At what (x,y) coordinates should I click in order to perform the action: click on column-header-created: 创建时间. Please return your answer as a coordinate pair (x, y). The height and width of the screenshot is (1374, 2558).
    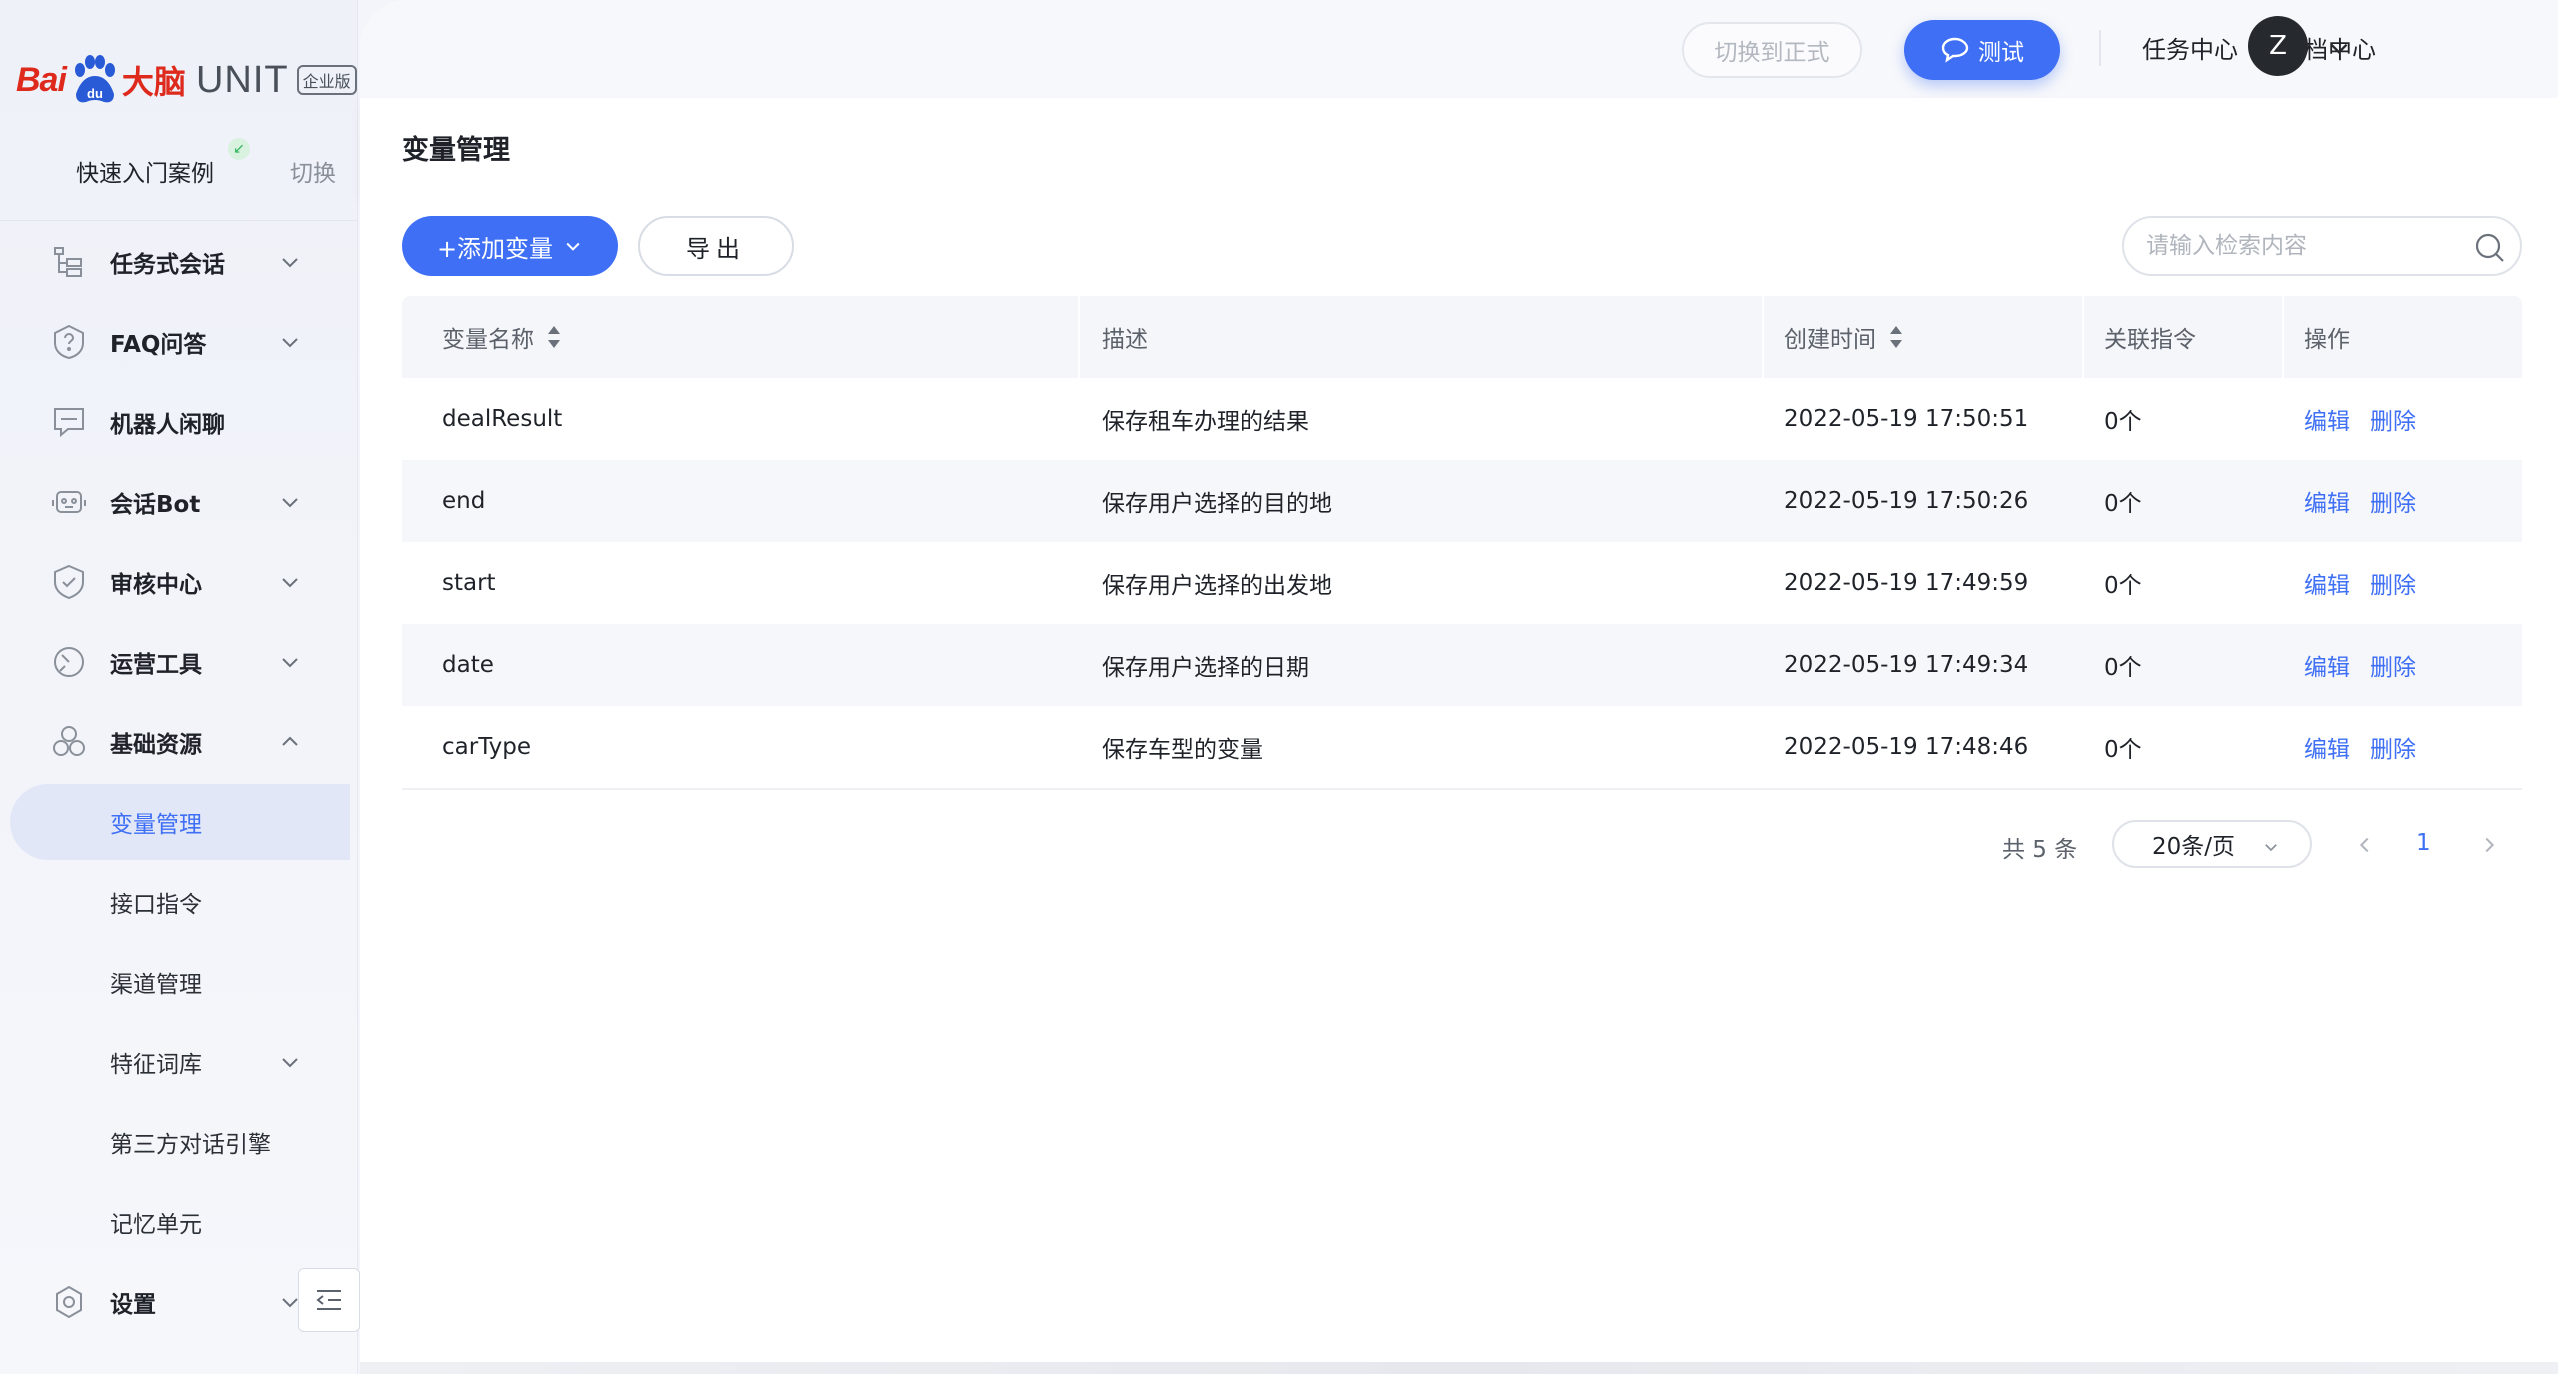
    Looking at the image, I should click on (1844, 337).